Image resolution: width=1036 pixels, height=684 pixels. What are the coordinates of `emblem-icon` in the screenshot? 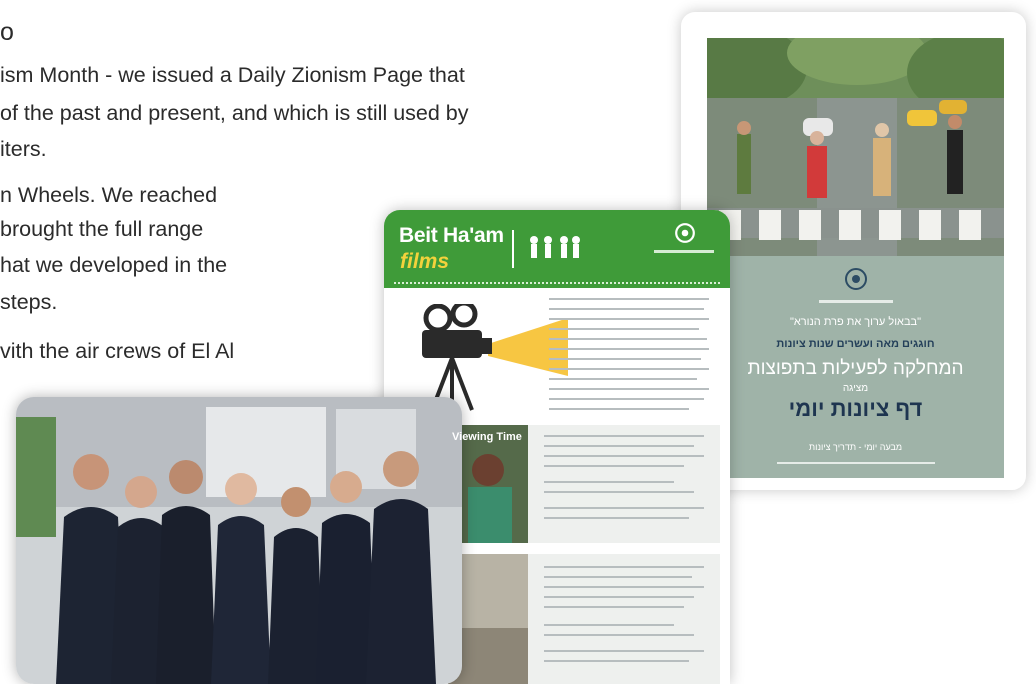 It's located at (856, 279).